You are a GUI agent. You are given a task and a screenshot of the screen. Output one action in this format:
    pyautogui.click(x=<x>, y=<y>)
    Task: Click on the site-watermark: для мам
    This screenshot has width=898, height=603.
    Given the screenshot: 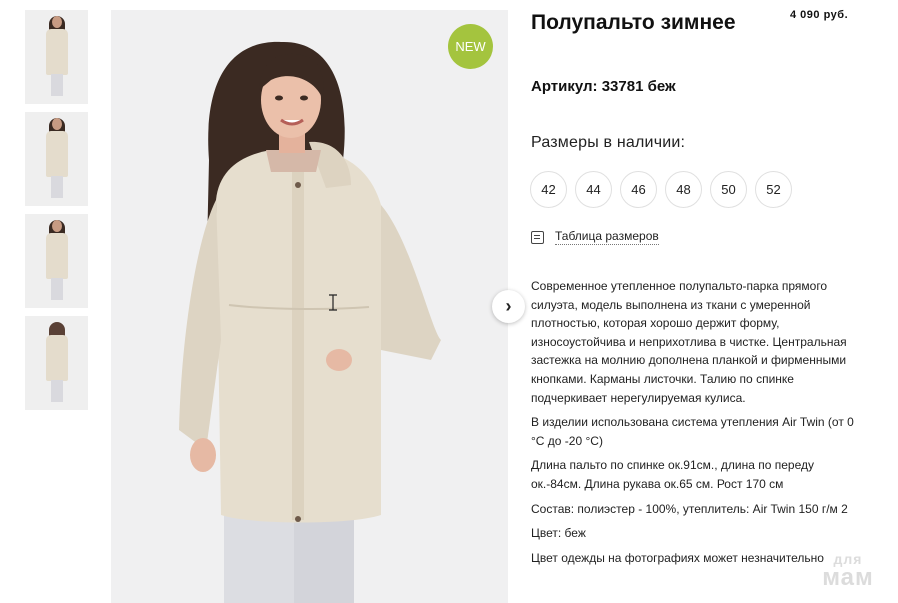 What is the action you would take?
    pyautogui.click(x=848, y=571)
    